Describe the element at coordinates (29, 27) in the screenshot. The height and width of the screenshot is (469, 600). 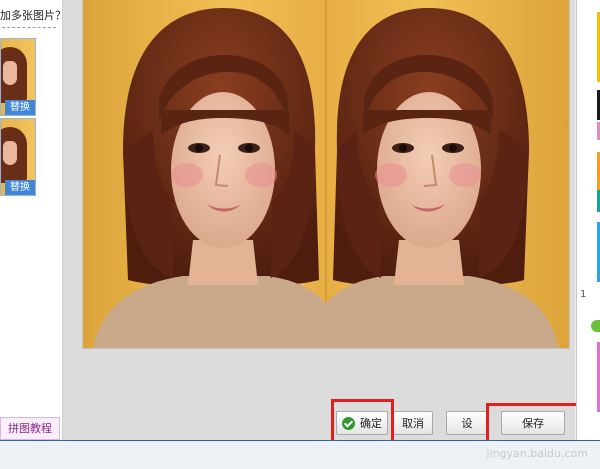
I see `divider` at that location.